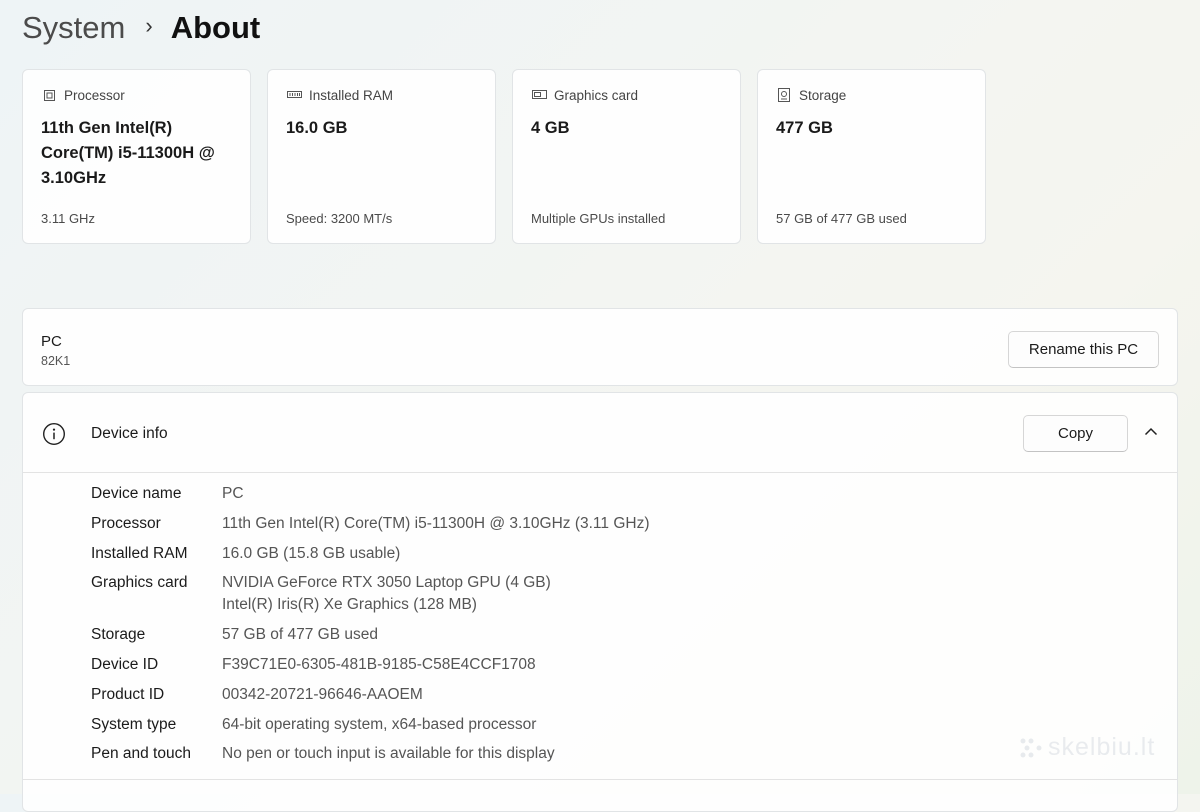 Image resolution: width=1200 pixels, height=812 pixels. What do you see at coordinates (322, 694) in the screenshot?
I see `spec-value: 00342-20721-96646-AAOEM` at bounding box center [322, 694].